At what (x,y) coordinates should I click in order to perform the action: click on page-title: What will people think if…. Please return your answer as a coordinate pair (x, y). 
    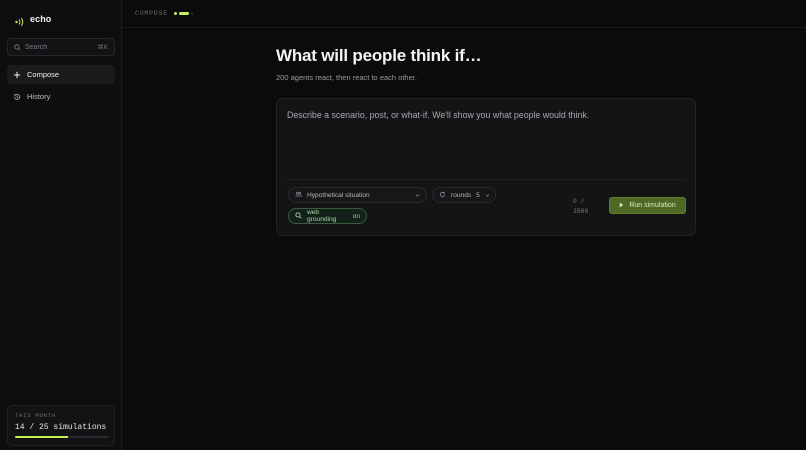
    Looking at the image, I should click on (379, 55).